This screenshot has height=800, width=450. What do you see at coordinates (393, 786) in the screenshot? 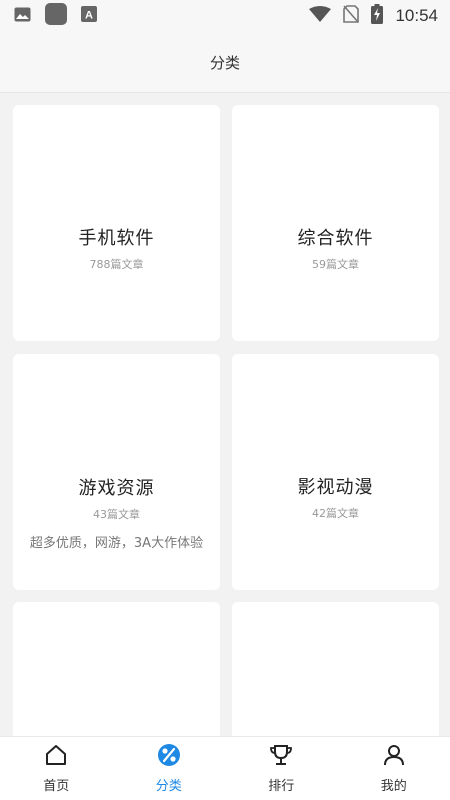
I see `nav-label: 我的` at bounding box center [393, 786].